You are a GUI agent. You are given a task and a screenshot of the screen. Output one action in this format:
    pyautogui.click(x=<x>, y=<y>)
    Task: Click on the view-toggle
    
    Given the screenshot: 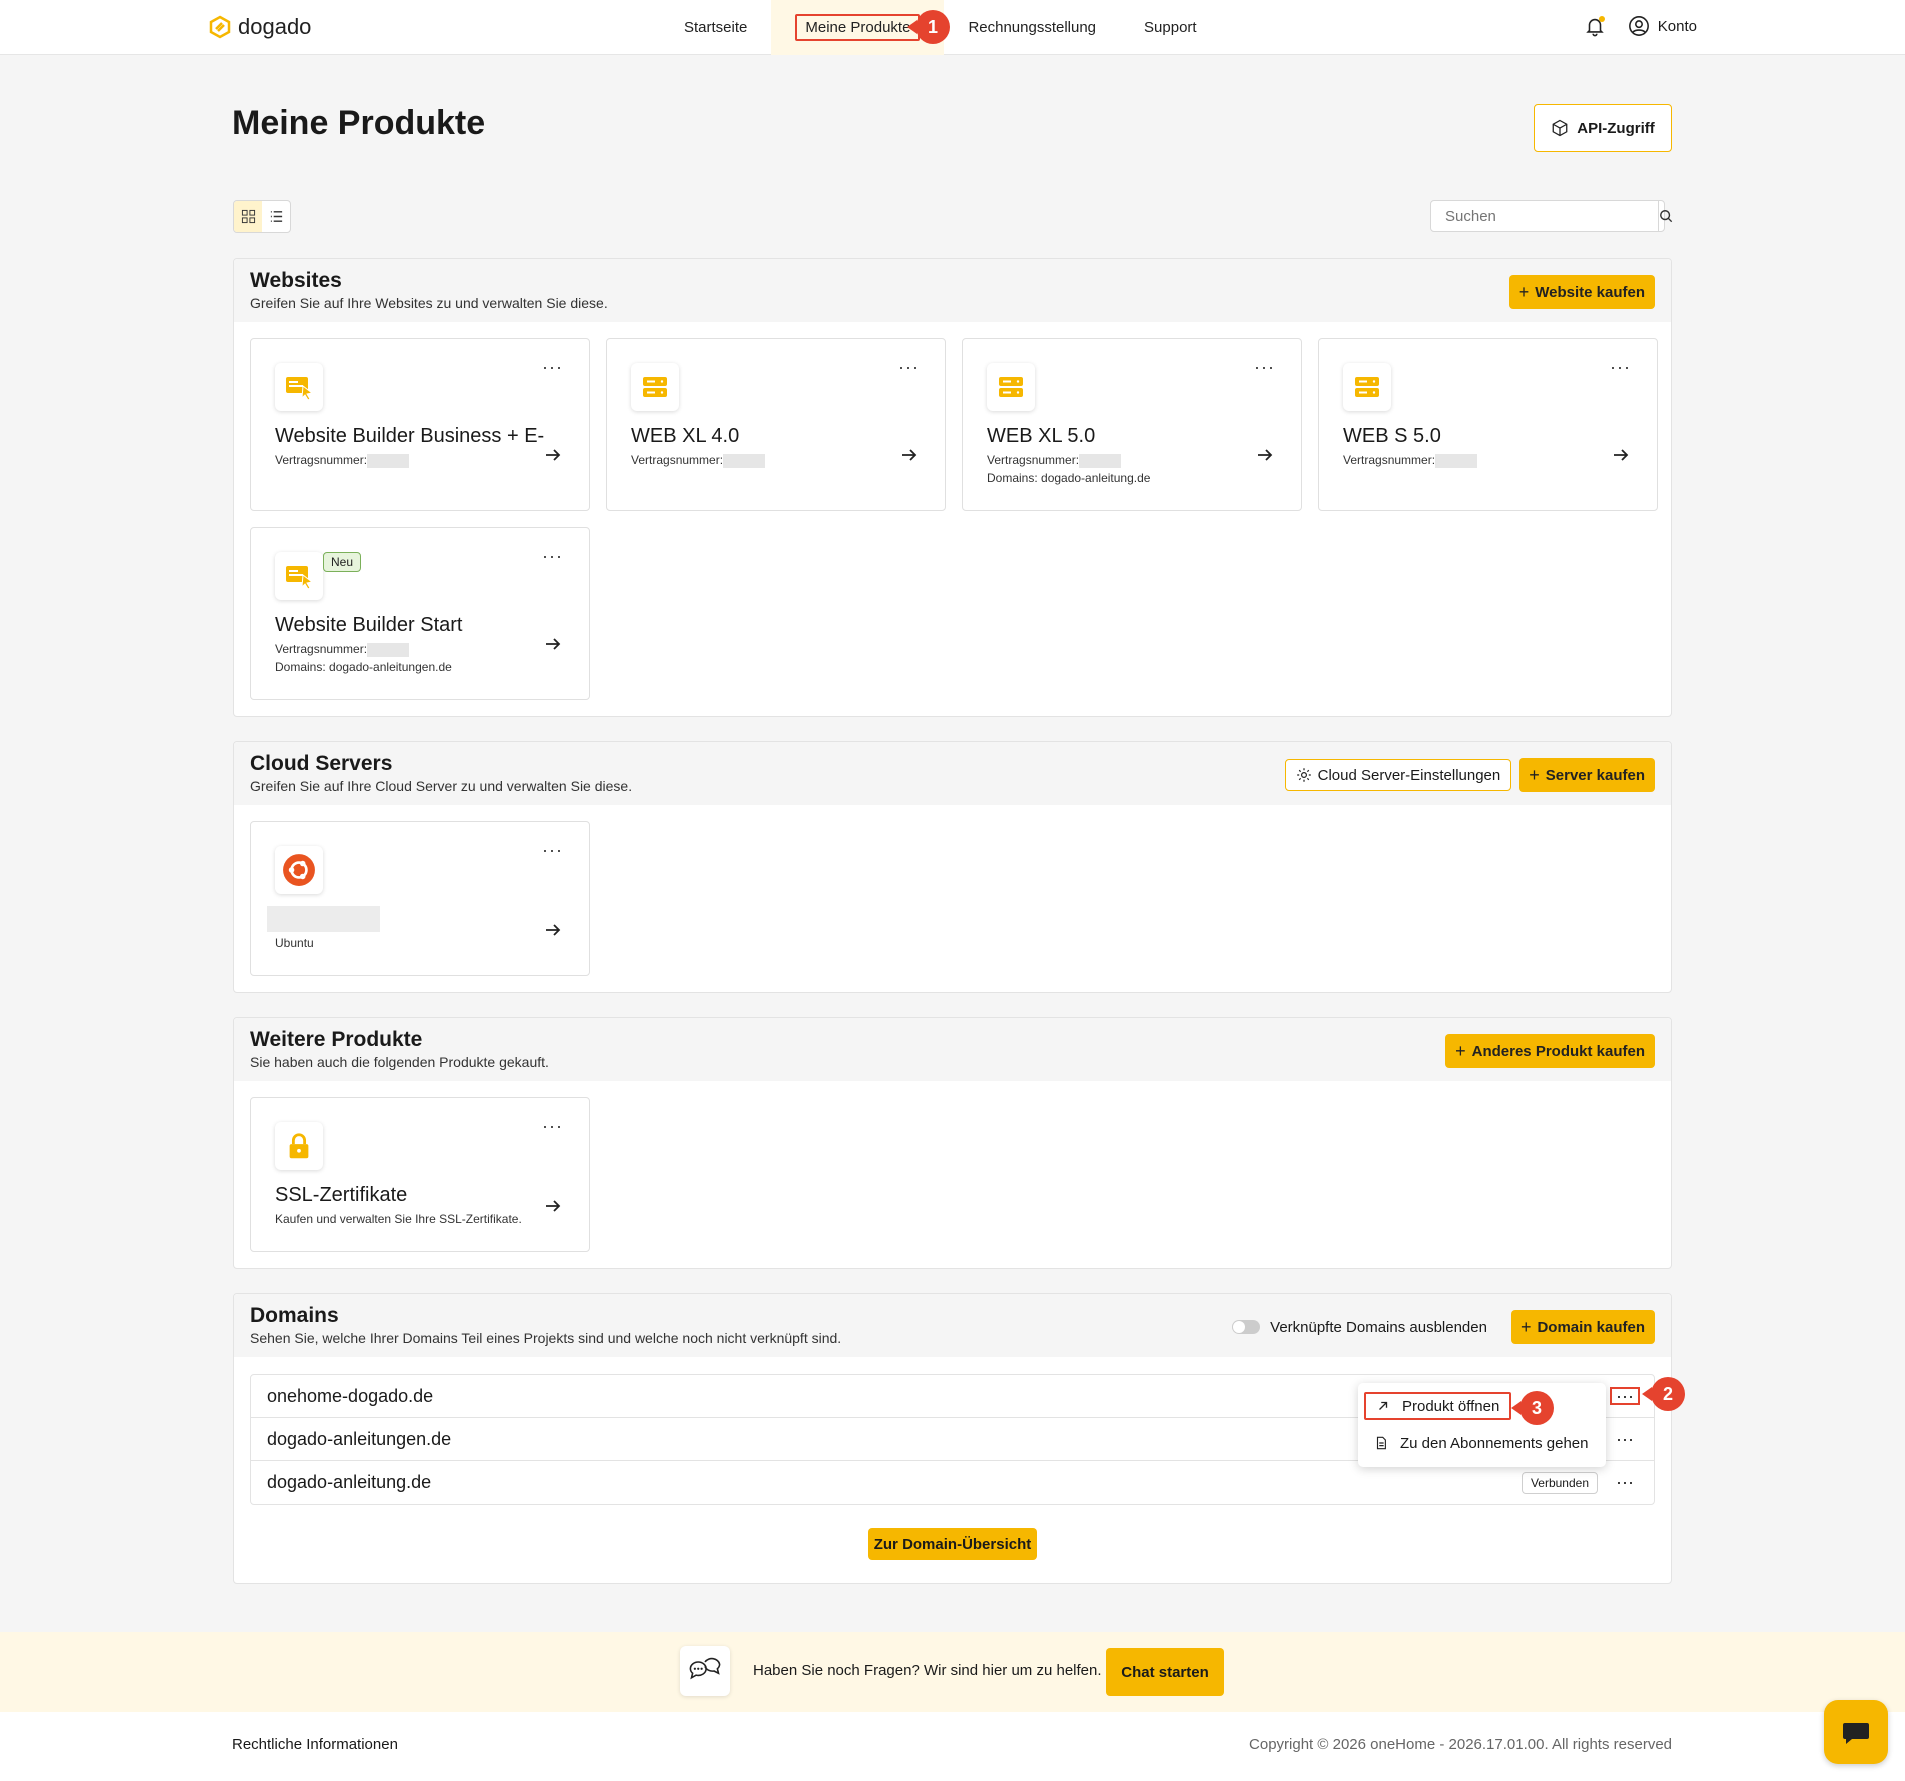 What is the action you would take?
    pyautogui.click(x=262, y=216)
    